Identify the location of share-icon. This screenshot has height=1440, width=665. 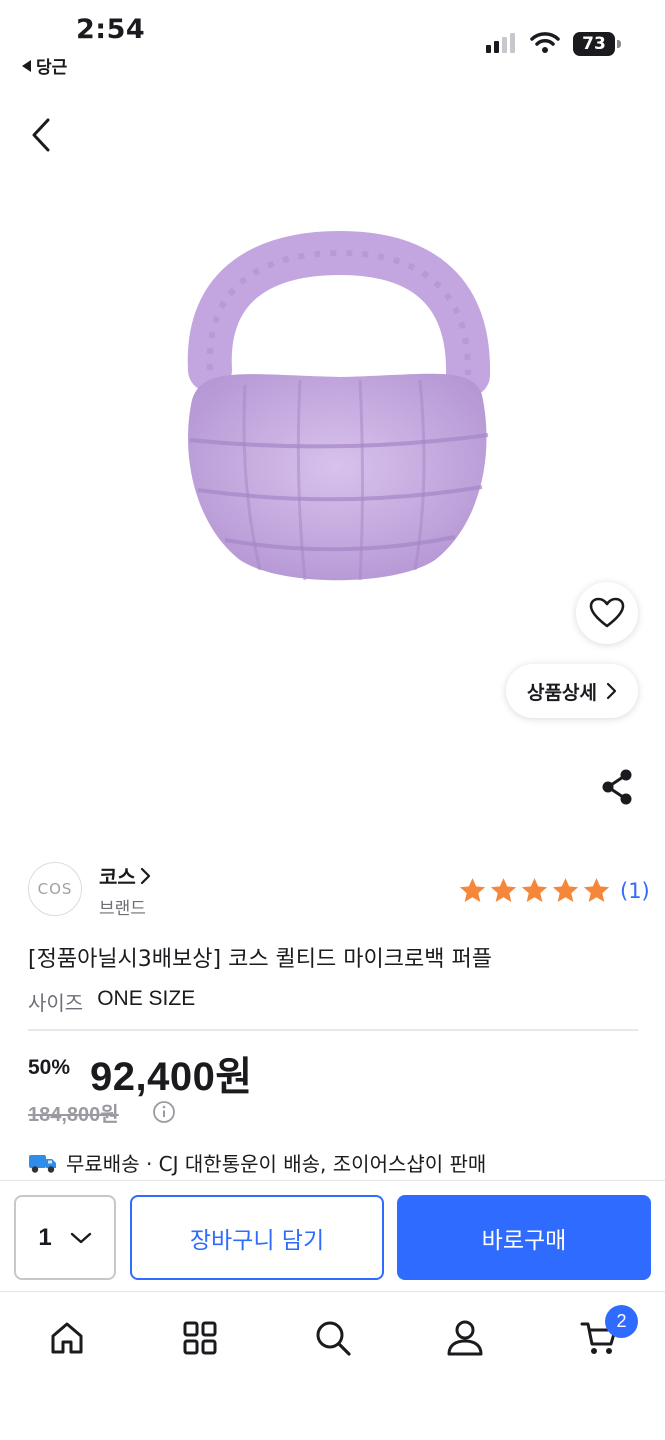
(617, 787).